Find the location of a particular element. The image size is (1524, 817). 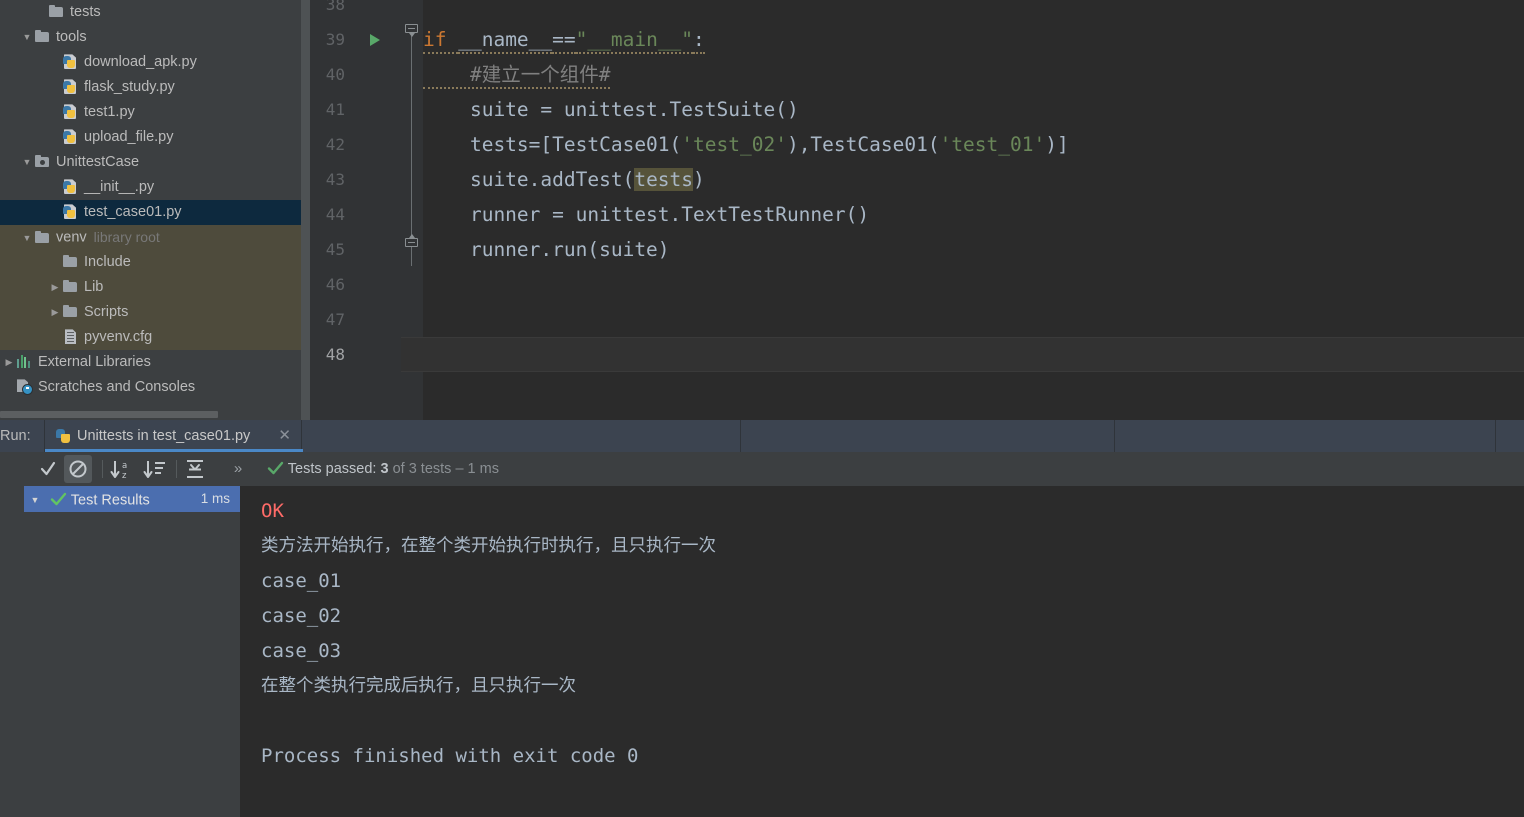

scratches-icon is located at coordinates (24, 387).